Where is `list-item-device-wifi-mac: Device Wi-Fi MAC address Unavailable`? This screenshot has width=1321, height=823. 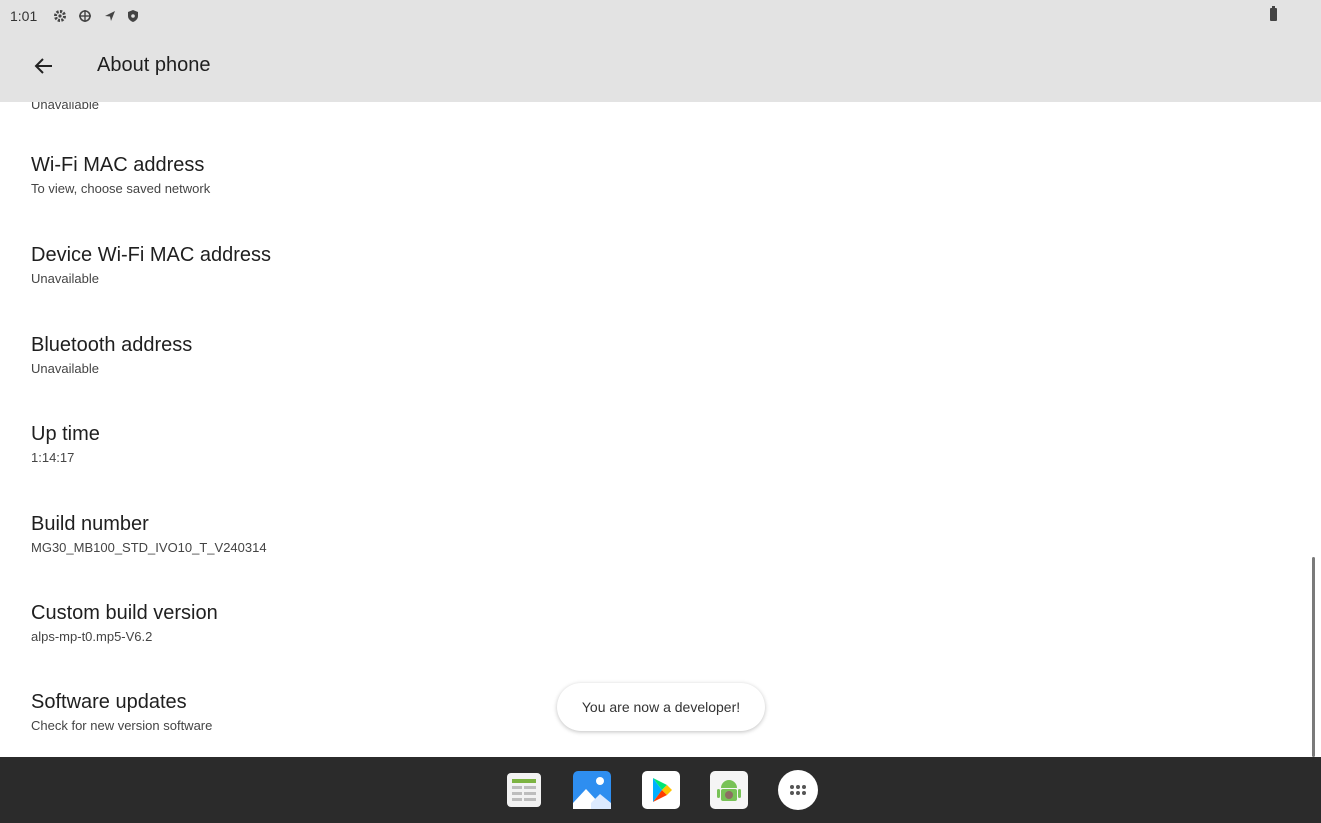
list-item-device-wifi-mac: Device Wi-Fi MAC address Unavailable is located at coordinates (650, 288).